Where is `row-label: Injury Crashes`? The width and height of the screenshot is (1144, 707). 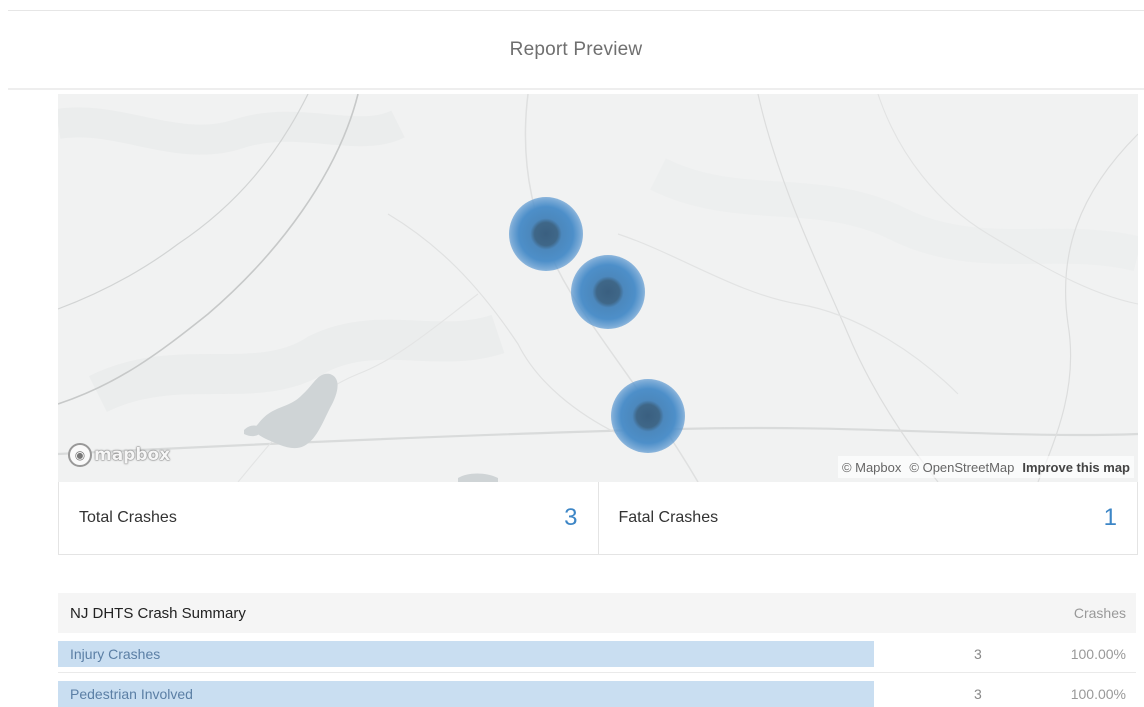 row-label: Injury Crashes is located at coordinates (115, 654).